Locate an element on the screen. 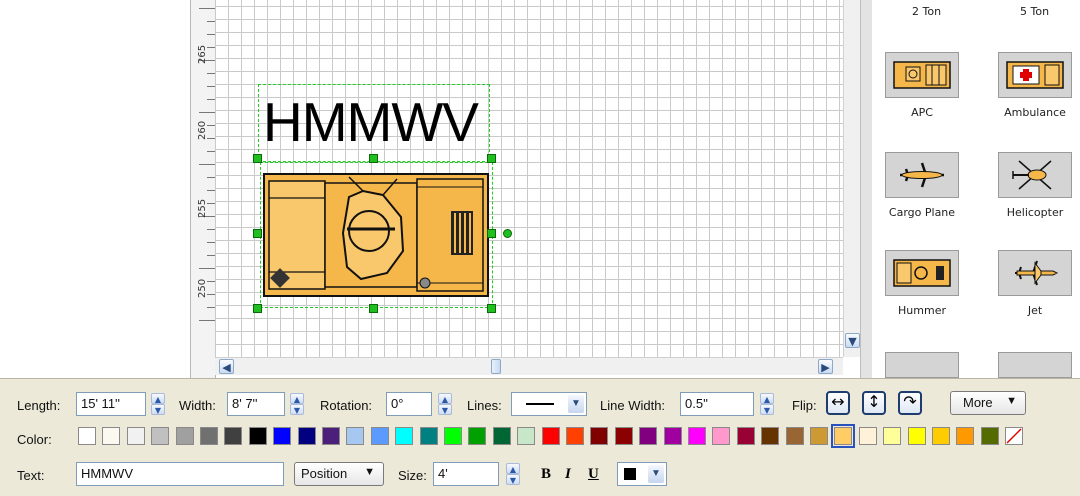  palette-item-apc: APC is located at coordinates (922, 85).